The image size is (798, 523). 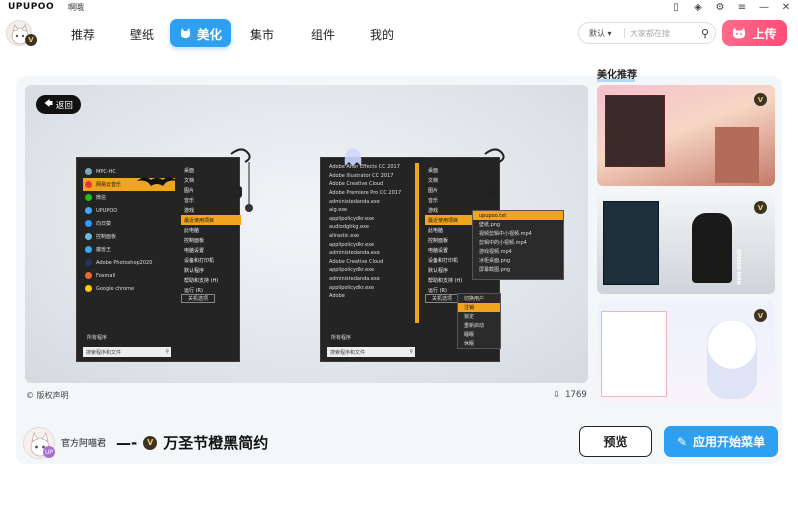 I want to click on tab-widgets: 组件, so click(x=323, y=34).